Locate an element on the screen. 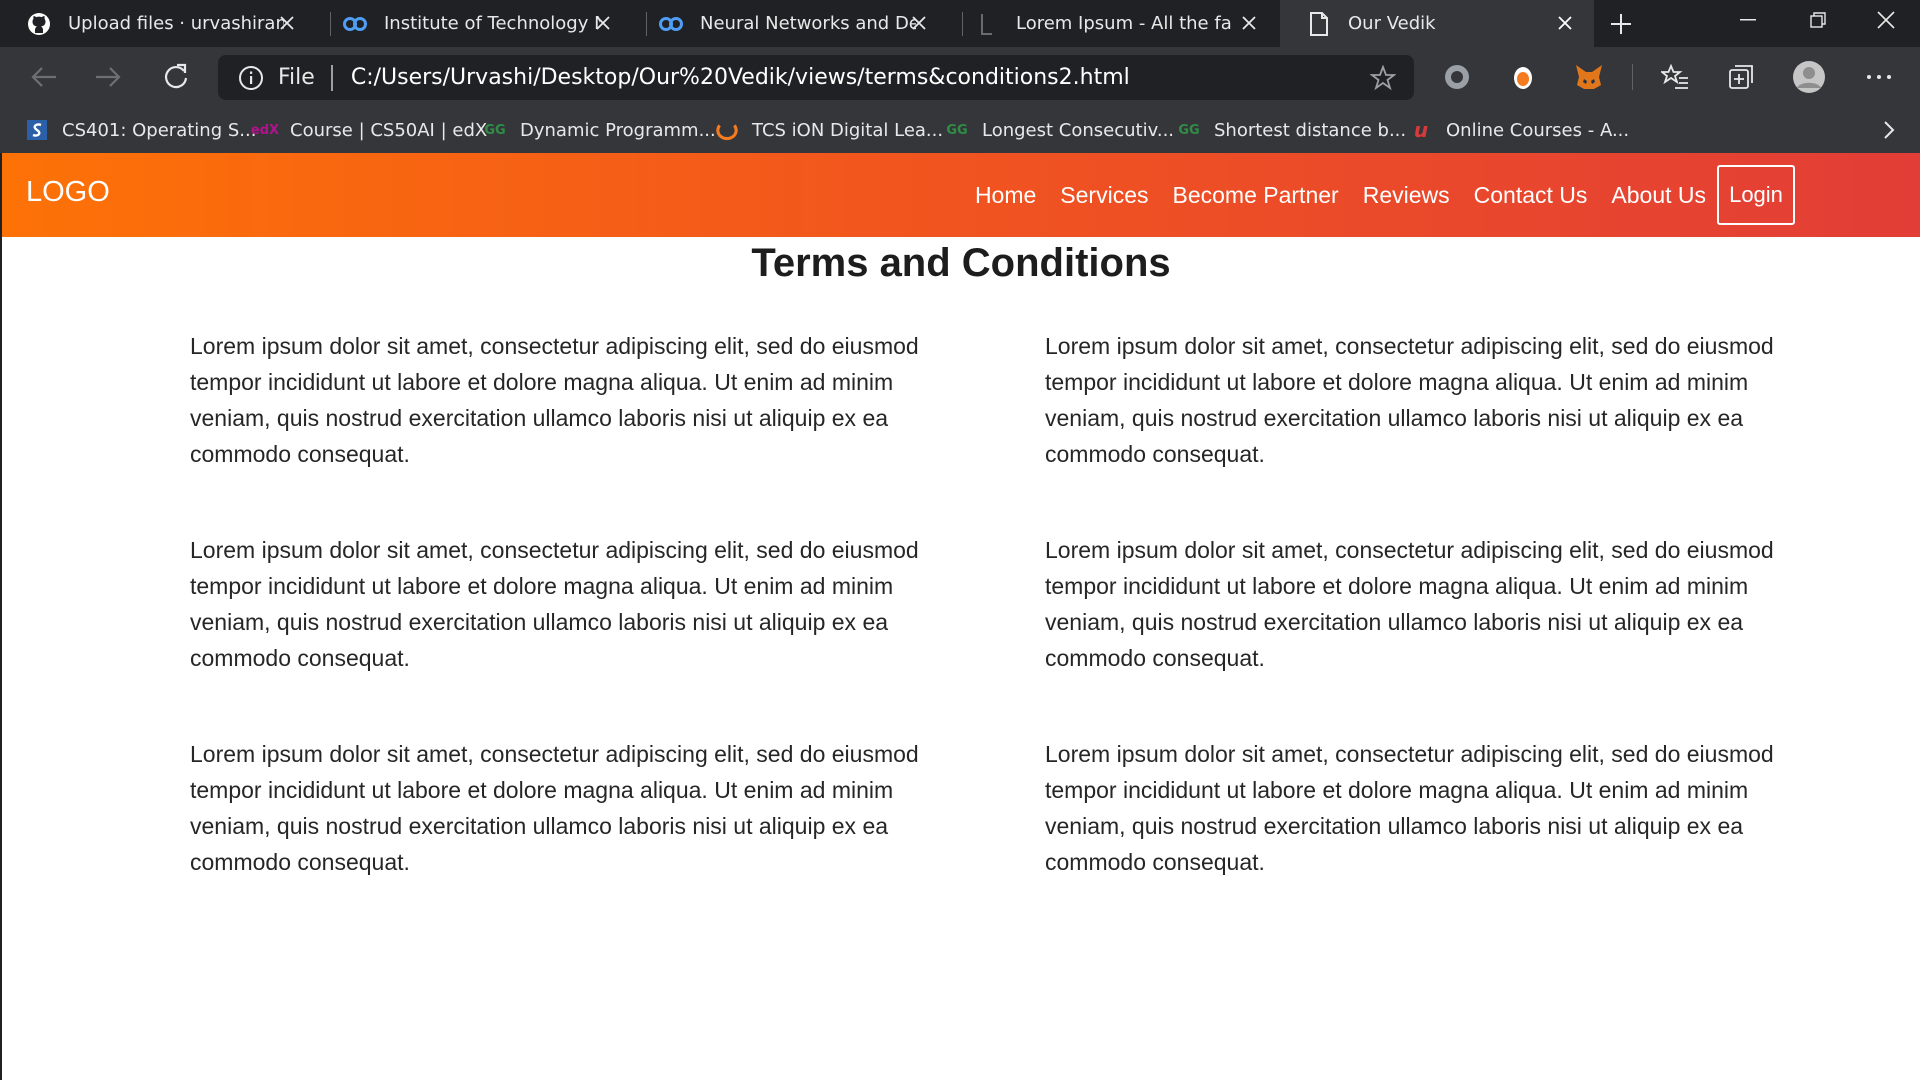  tab-title: Lorem Ipsum - All the facts is located at coordinates (1124, 23).